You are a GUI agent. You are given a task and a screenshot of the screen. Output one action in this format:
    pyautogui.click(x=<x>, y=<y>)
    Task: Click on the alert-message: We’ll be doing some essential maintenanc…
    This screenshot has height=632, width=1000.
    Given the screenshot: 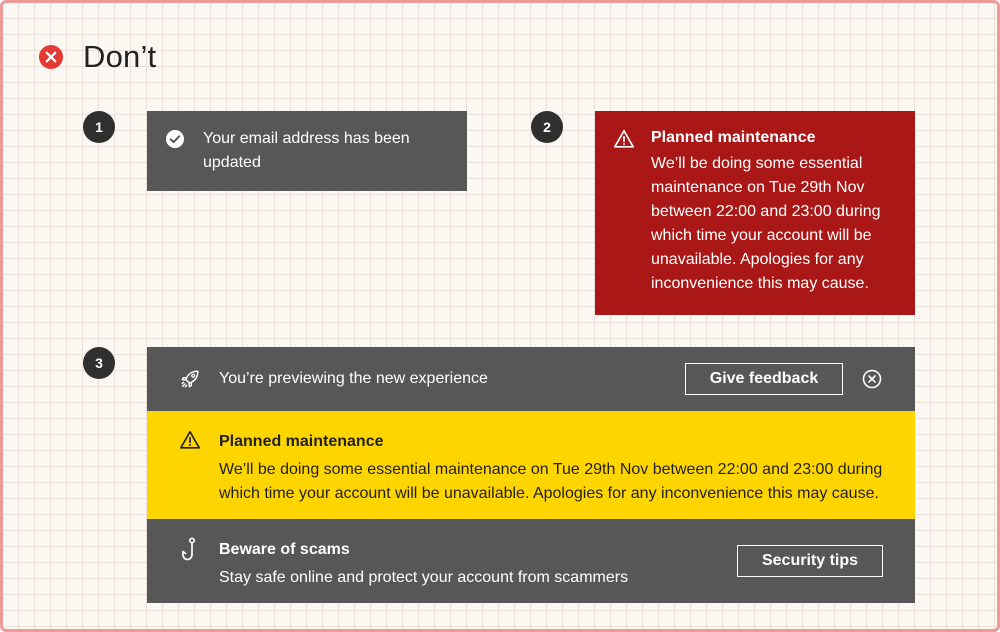 What is the action you would take?
    pyautogui.click(x=766, y=223)
    